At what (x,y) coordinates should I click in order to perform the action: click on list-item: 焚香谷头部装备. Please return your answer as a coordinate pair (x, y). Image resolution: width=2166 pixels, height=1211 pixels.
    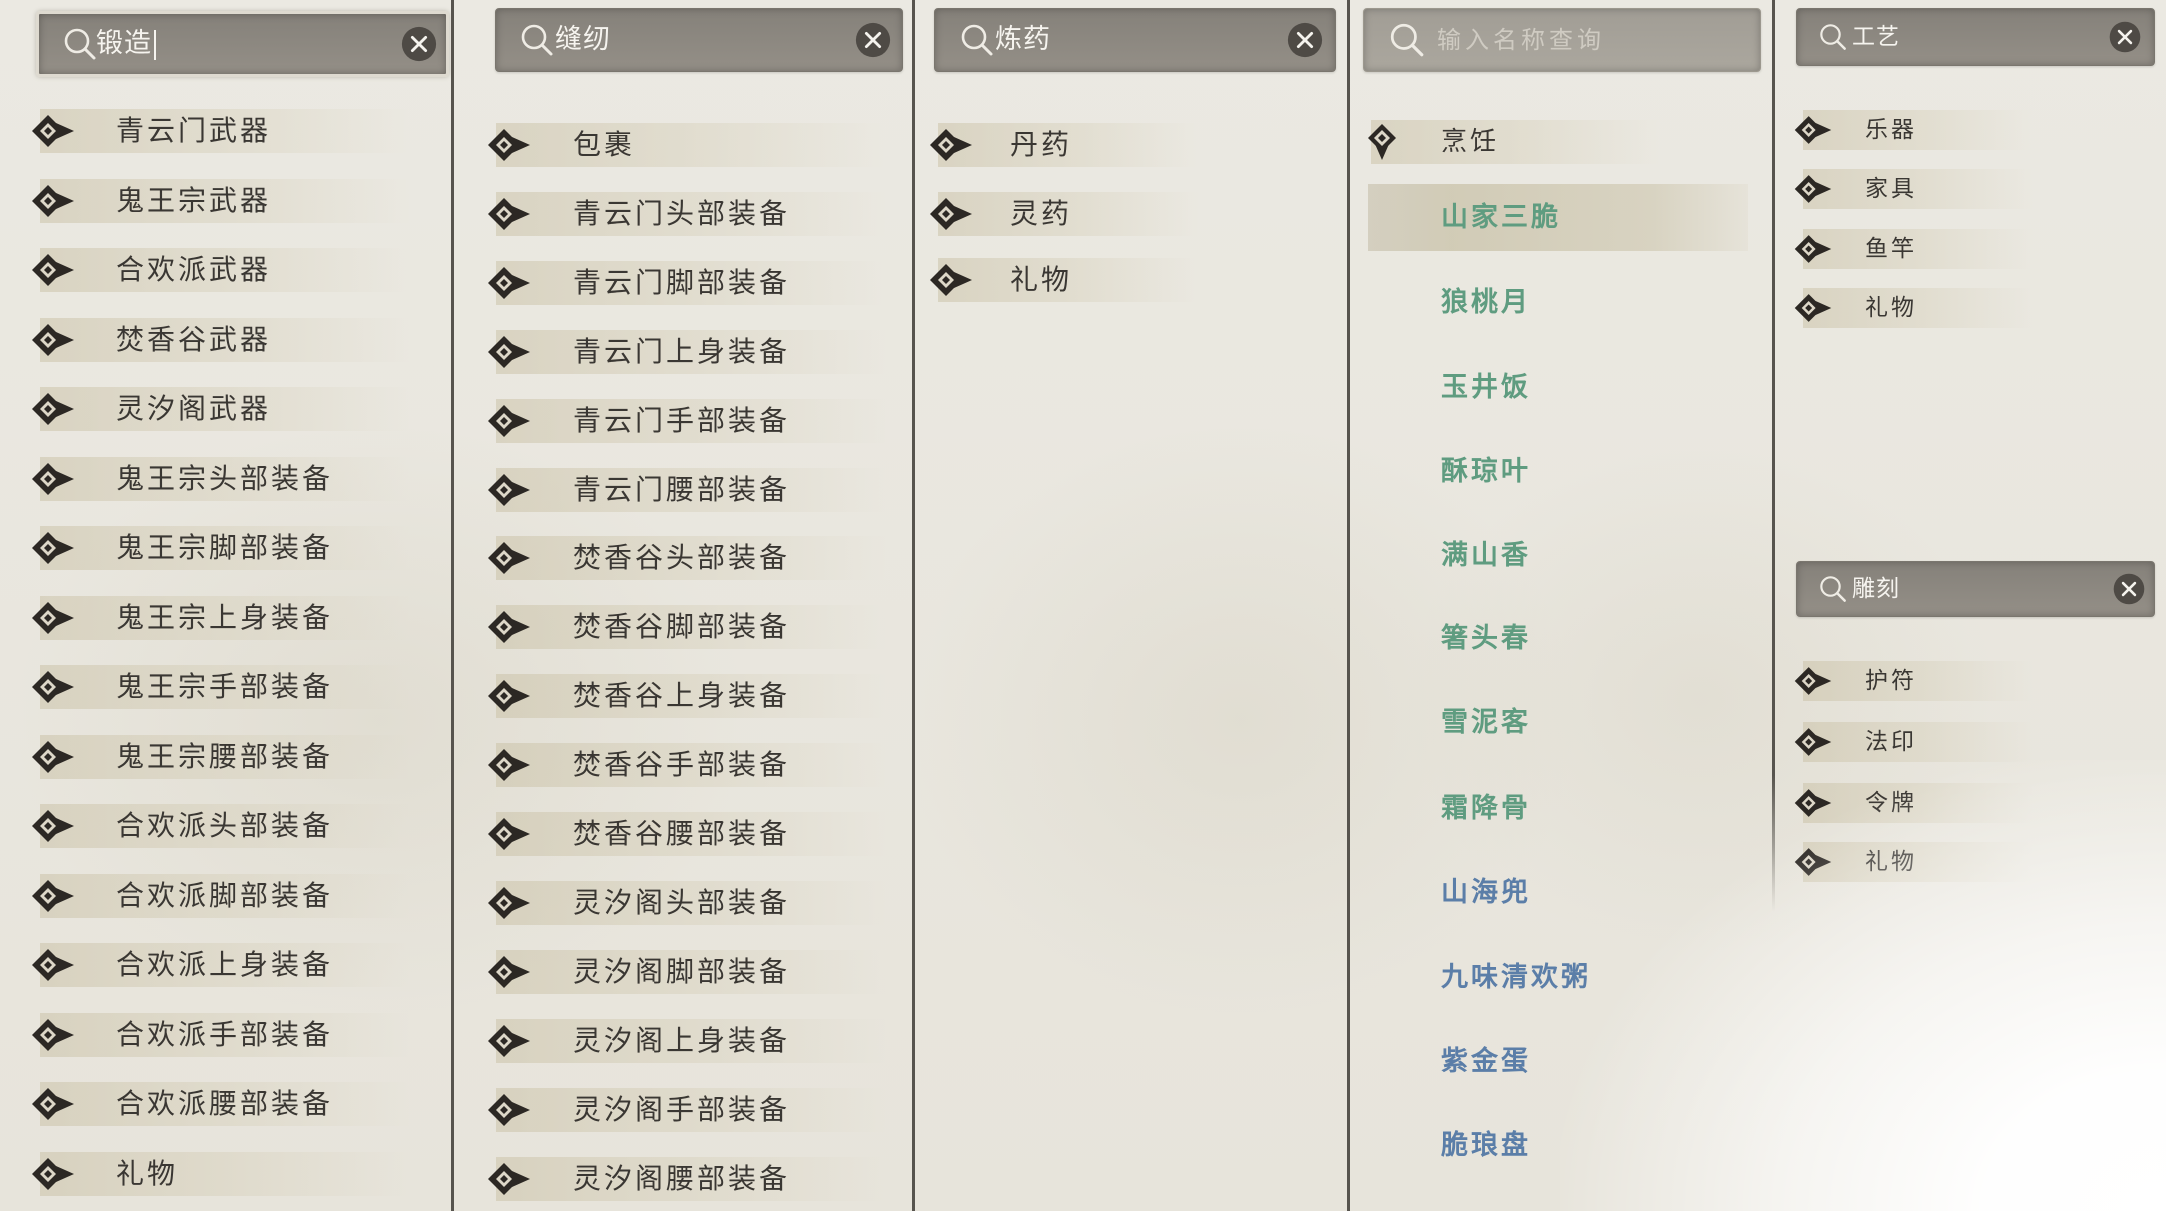
    Looking at the image, I should click on (686, 558).